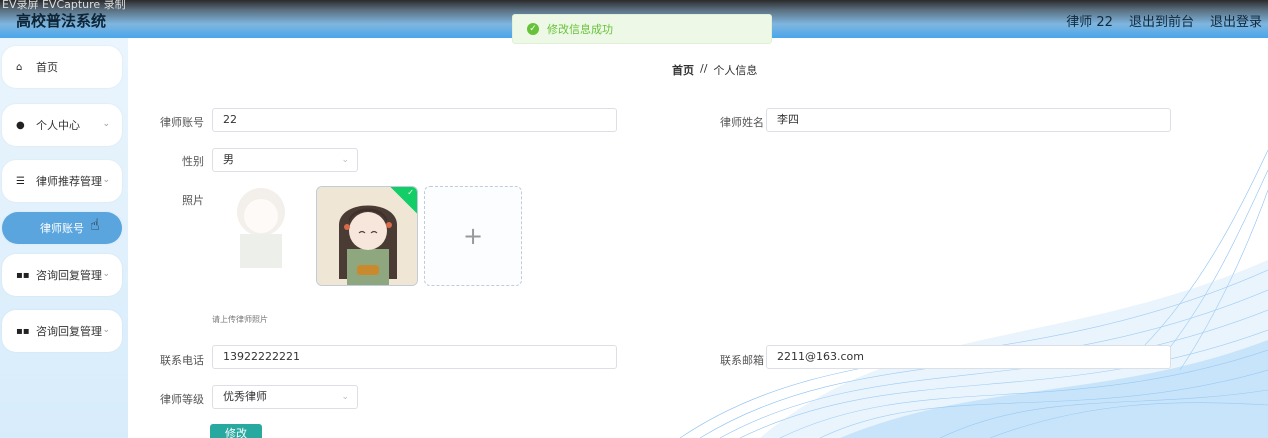 The height and width of the screenshot is (438, 1268). What do you see at coordinates (240, 319) in the screenshot?
I see `upload-tip: 请上传律师照片` at bounding box center [240, 319].